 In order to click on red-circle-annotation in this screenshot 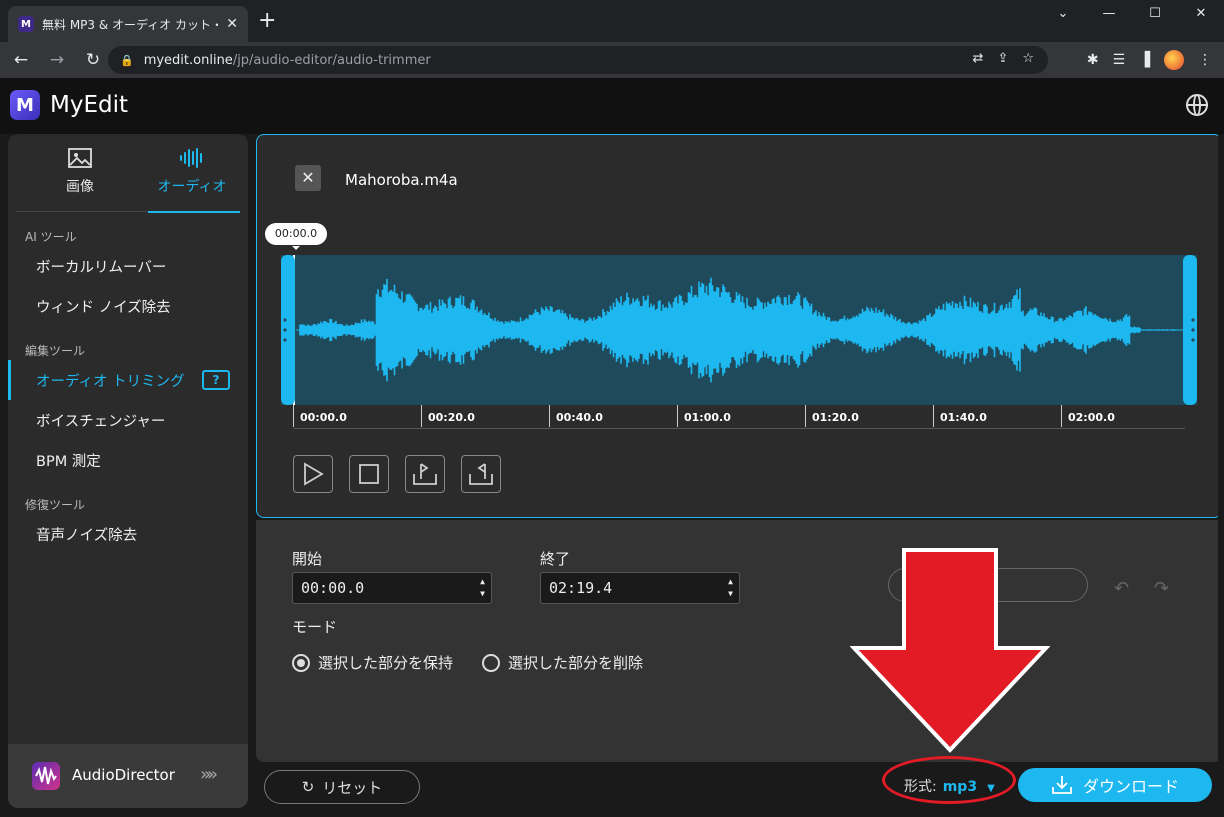, I will do `click(949, 780)`.